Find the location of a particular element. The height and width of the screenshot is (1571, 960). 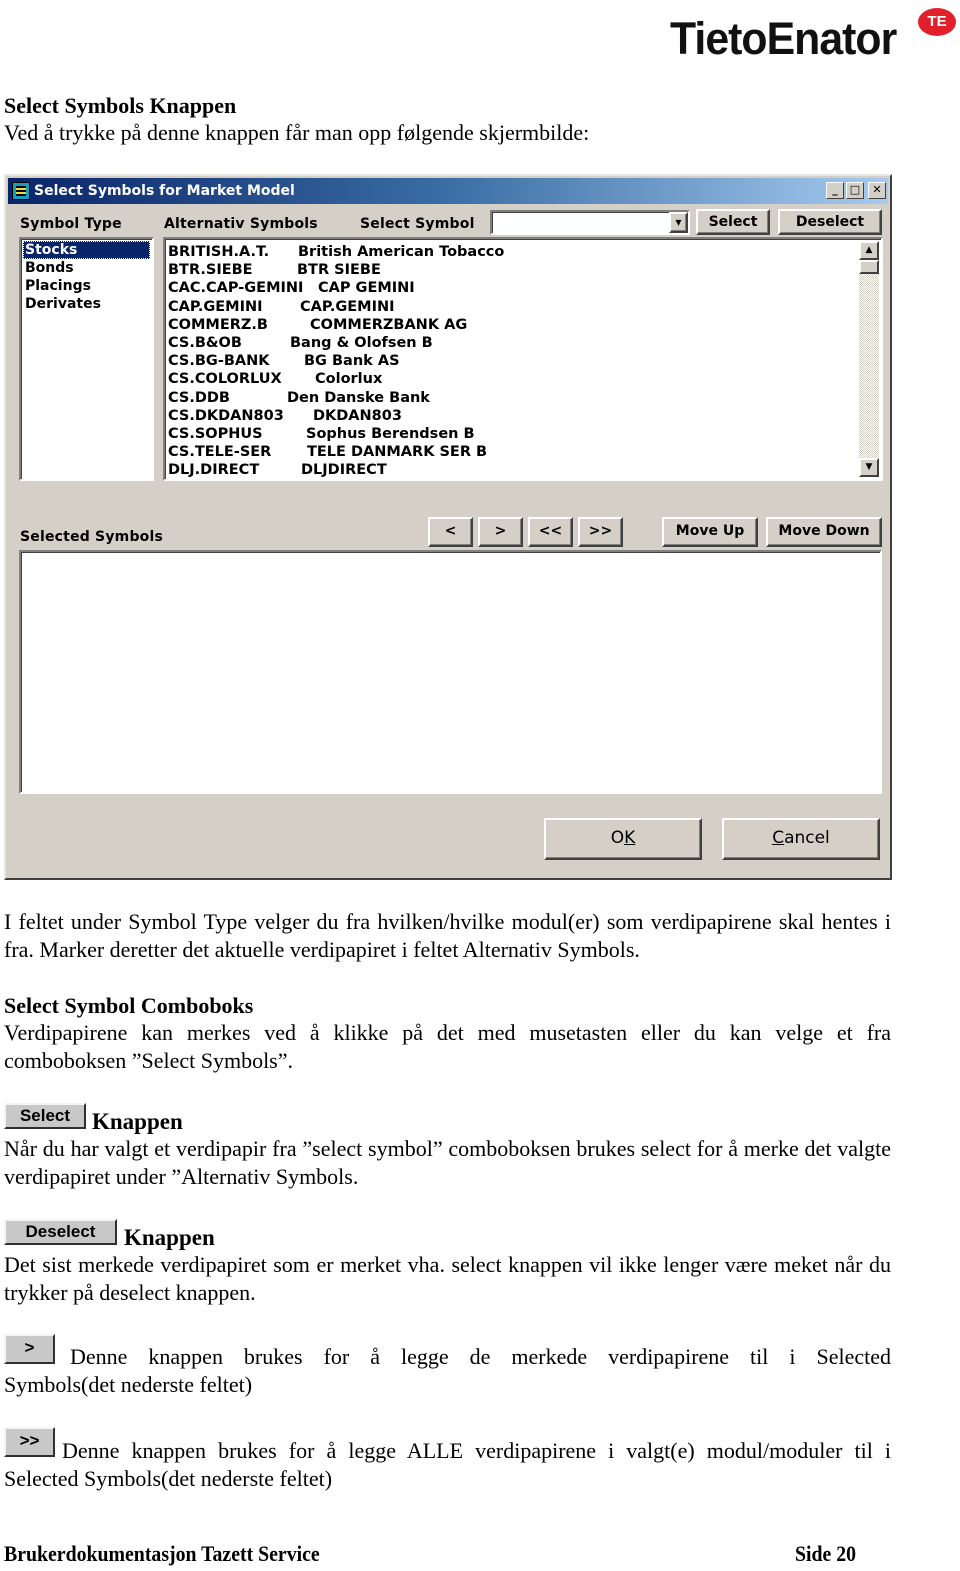

symbol-code: CS.COLORLUX is located at coordinates (225, 379).